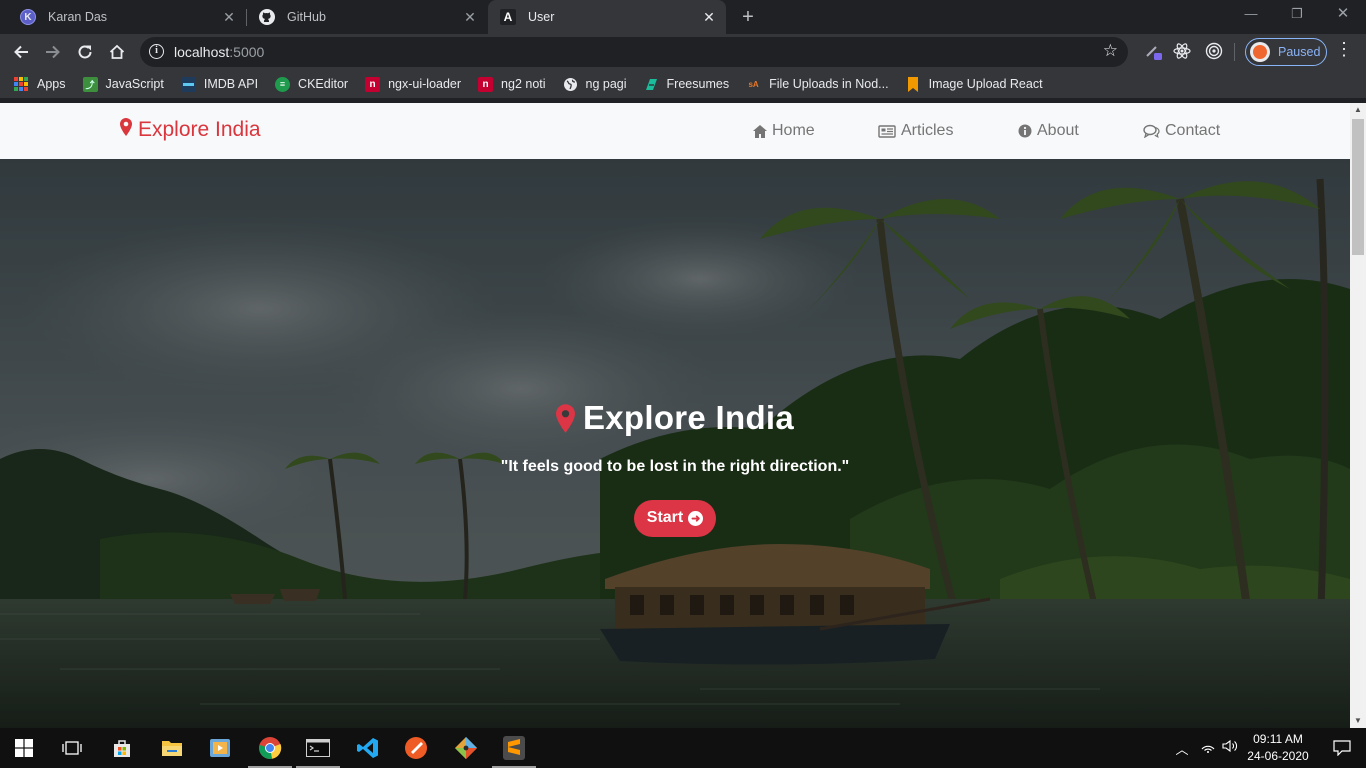  I want to click on ng2-noti-favicon: n, so click(486, 84).